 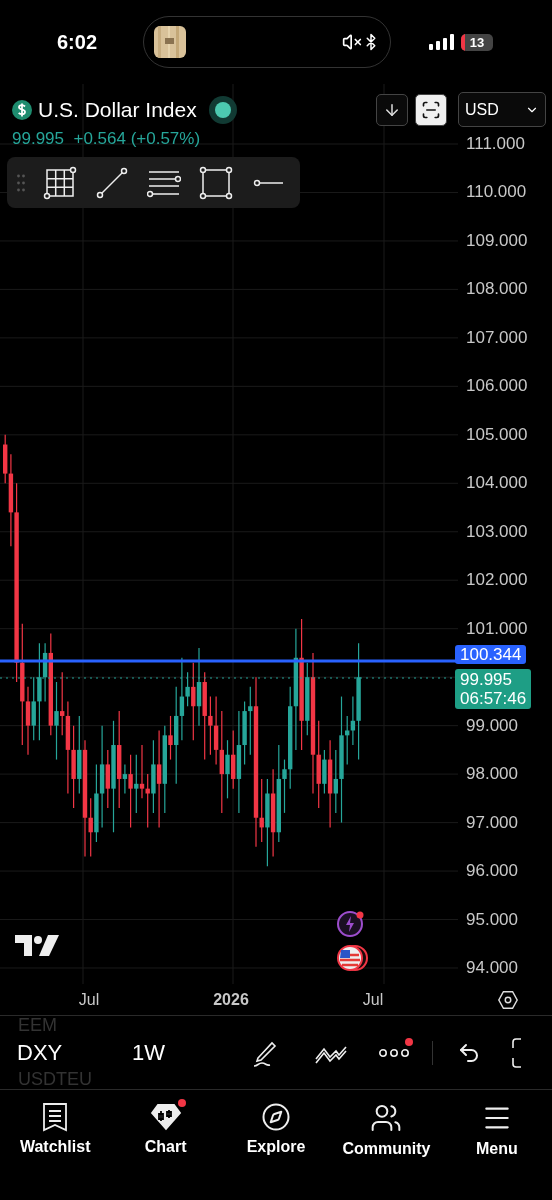 What do you see at coordinates (496, 1130) in the screenshot?
I see `tab: Menu` at bounding box center [496, 1130].